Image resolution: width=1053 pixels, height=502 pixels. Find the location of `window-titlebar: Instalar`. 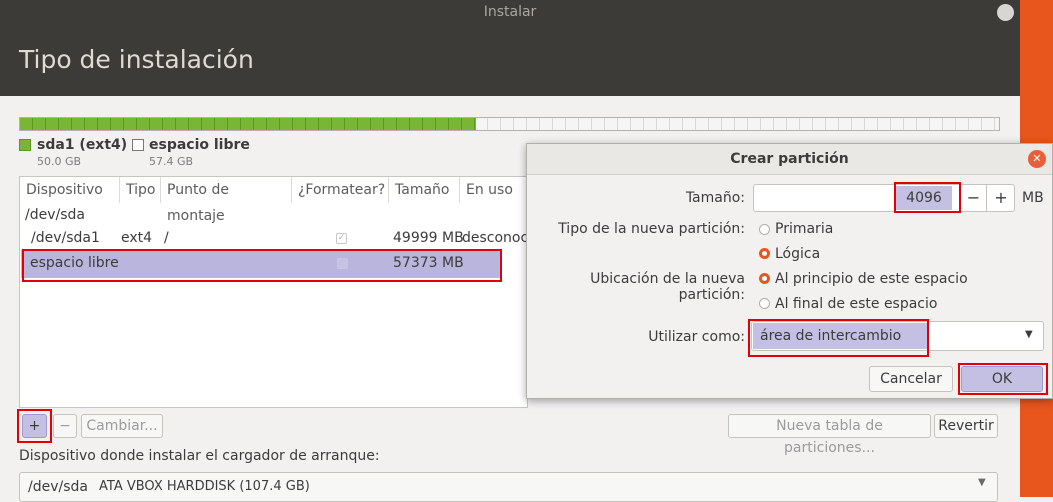

window-titlebar: Instalar is located at coordinates (510, 12).